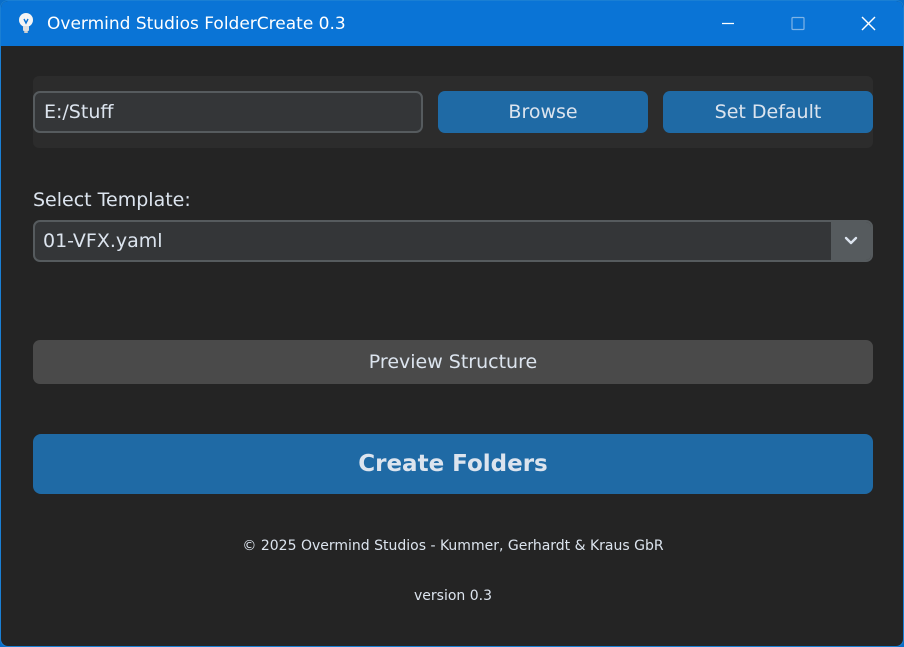 The image size is (904, 647). I want to click on template-select-value: 01-VFX.yaml, so click(103, 241).